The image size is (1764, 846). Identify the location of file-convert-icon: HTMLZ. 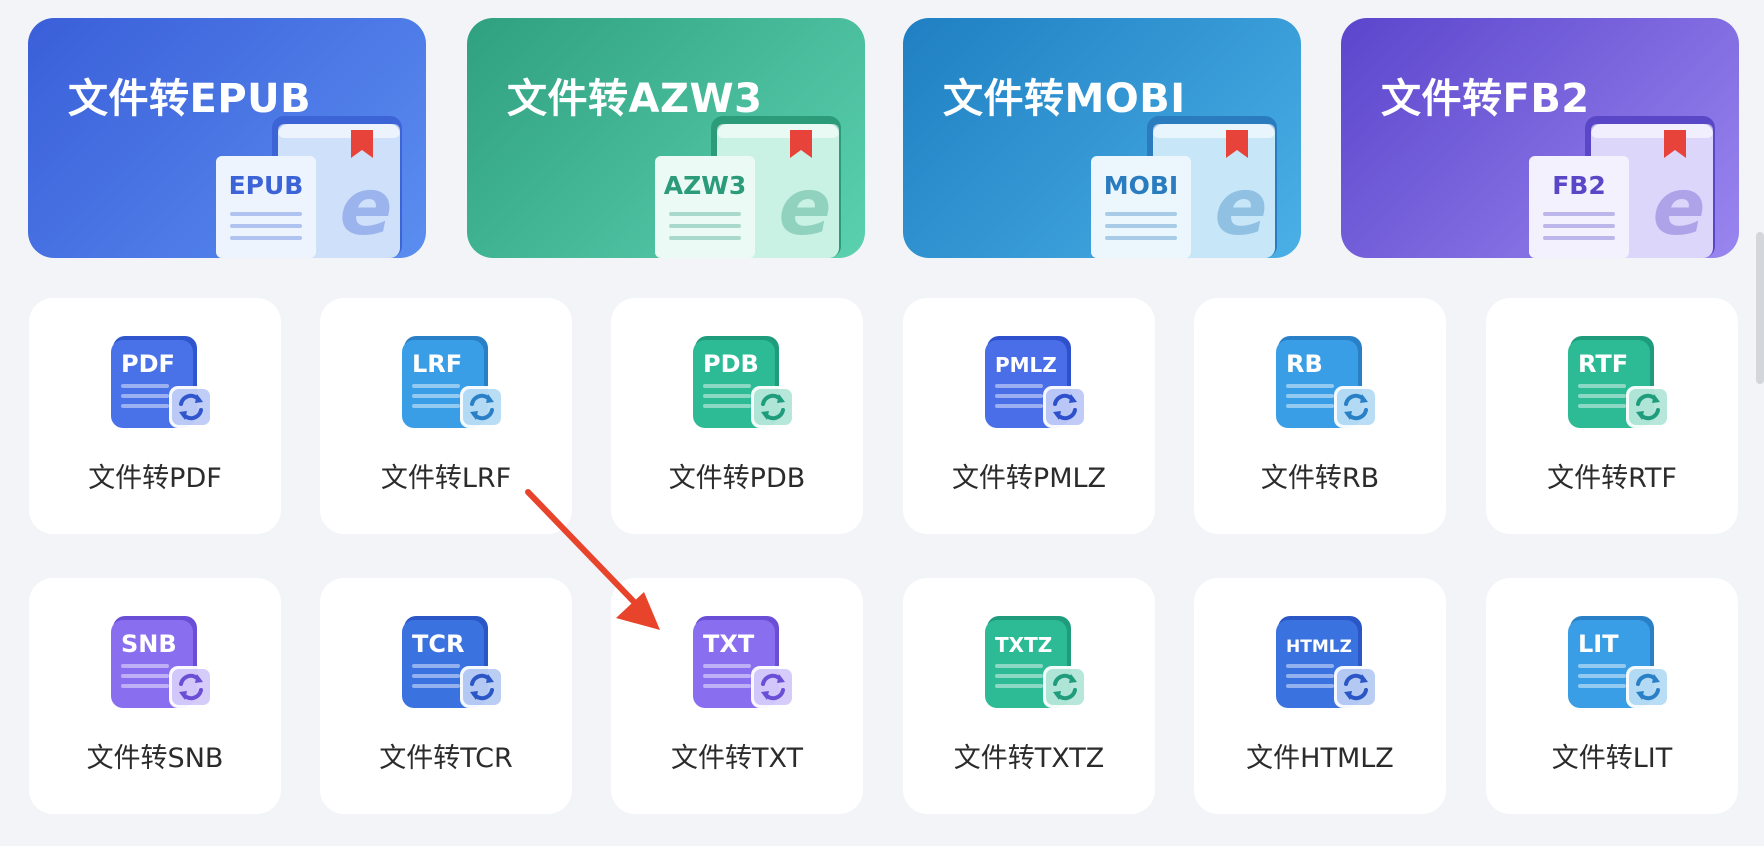
(1327, 662).